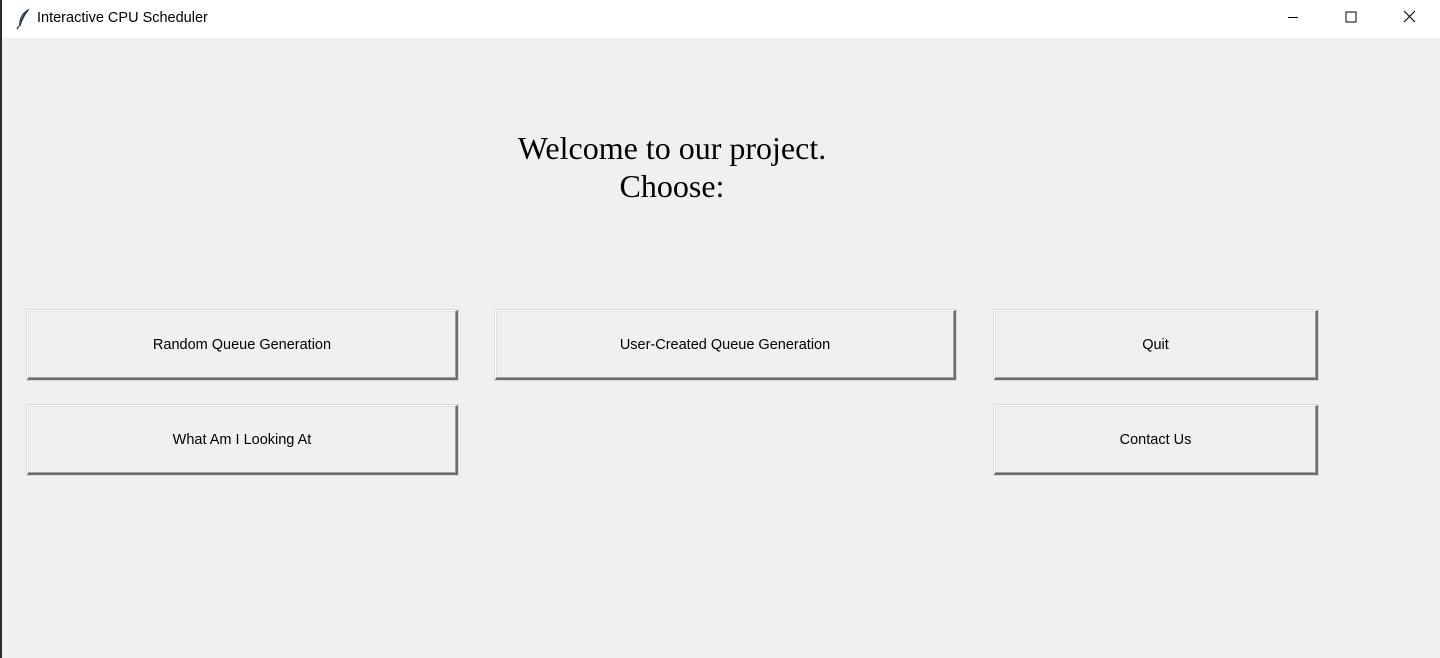  I want to click on welcome-heading: Welcome to our project. Choose:, so click(672, 167).